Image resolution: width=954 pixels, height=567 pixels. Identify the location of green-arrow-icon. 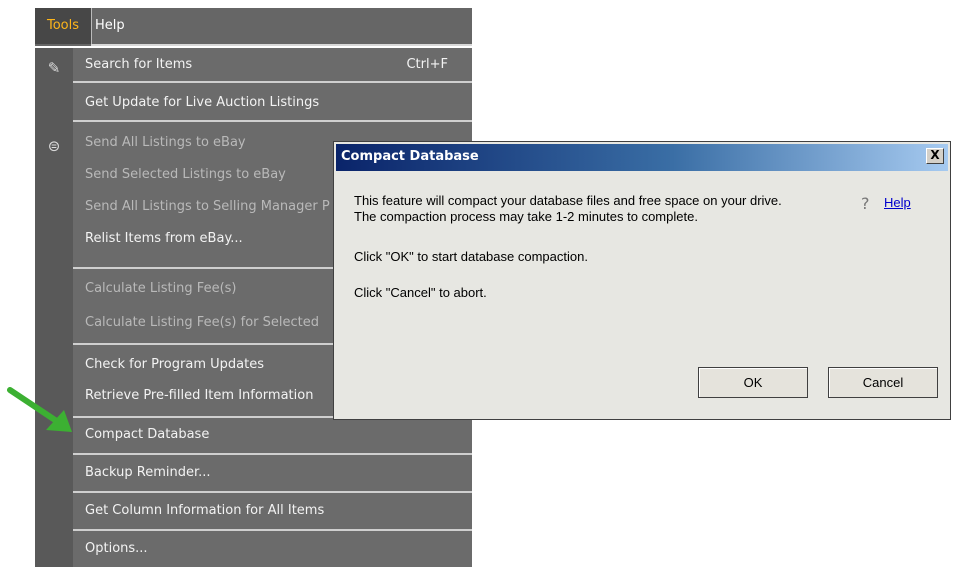
(39, 409).